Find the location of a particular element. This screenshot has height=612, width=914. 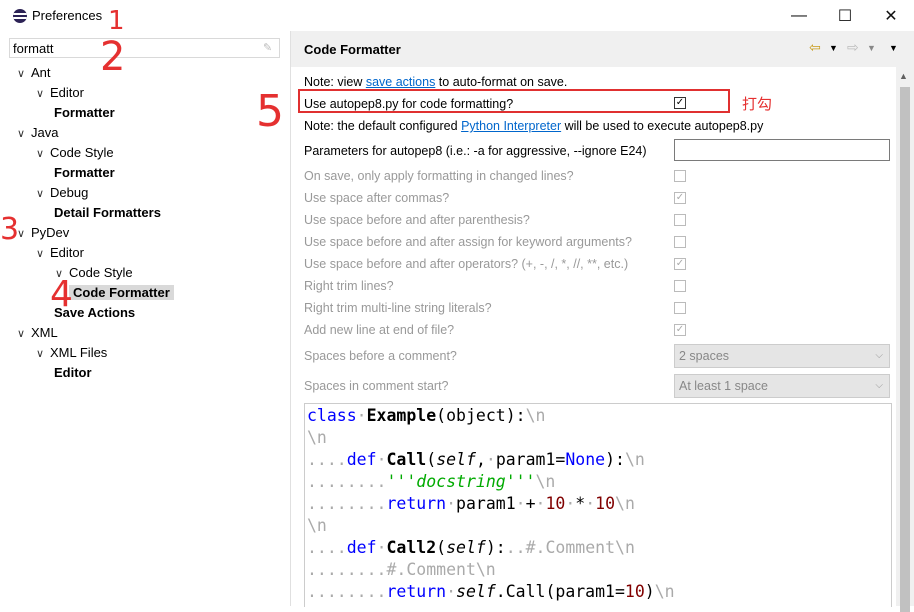

code-line: \n is located at coordinates (317, 525).